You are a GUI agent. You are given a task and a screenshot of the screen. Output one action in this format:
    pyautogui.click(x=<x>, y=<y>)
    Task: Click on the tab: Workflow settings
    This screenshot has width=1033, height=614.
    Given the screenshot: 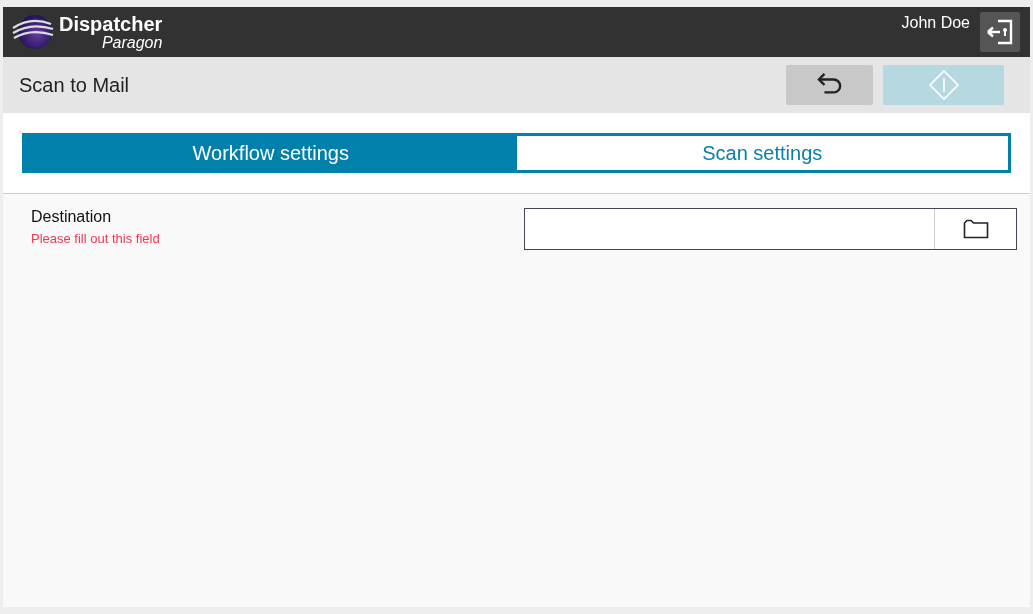 What is the action you would take?
    pyautogui.click(x=271, y=153)
    